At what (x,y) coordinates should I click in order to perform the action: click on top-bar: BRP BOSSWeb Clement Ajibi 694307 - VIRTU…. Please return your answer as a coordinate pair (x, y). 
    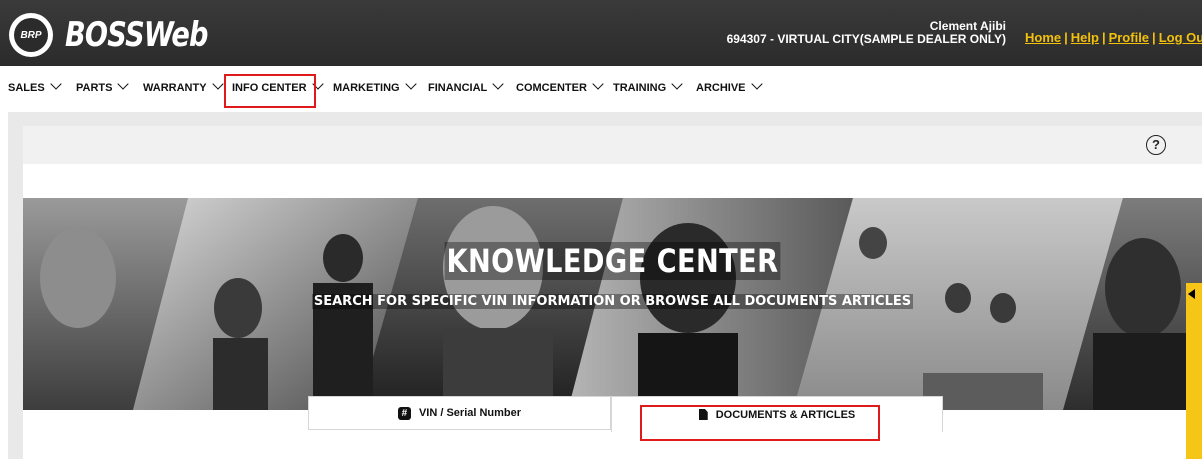
    Looking at the image, I should click on (601, 33).